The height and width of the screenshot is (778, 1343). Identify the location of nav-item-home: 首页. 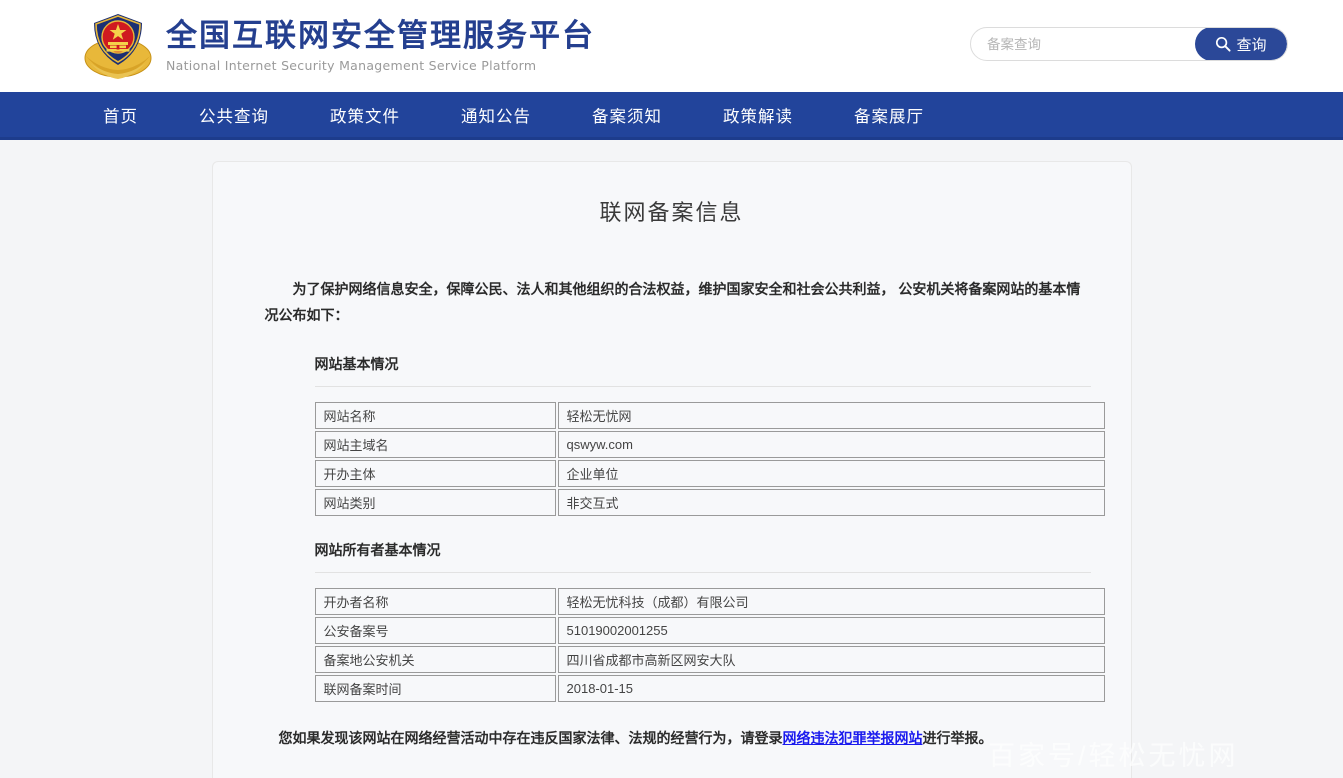
(120, 115).